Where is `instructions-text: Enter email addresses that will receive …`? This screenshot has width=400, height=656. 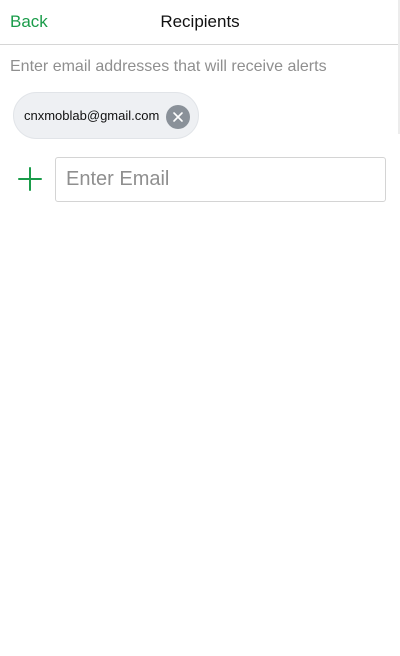
instructions-text: Enter email addresses that will receive … is located at coordinates (168, 66).